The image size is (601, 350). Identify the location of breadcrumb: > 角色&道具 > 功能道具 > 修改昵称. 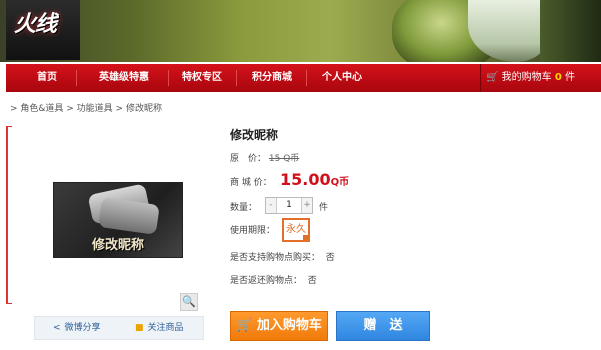
(86, 107).